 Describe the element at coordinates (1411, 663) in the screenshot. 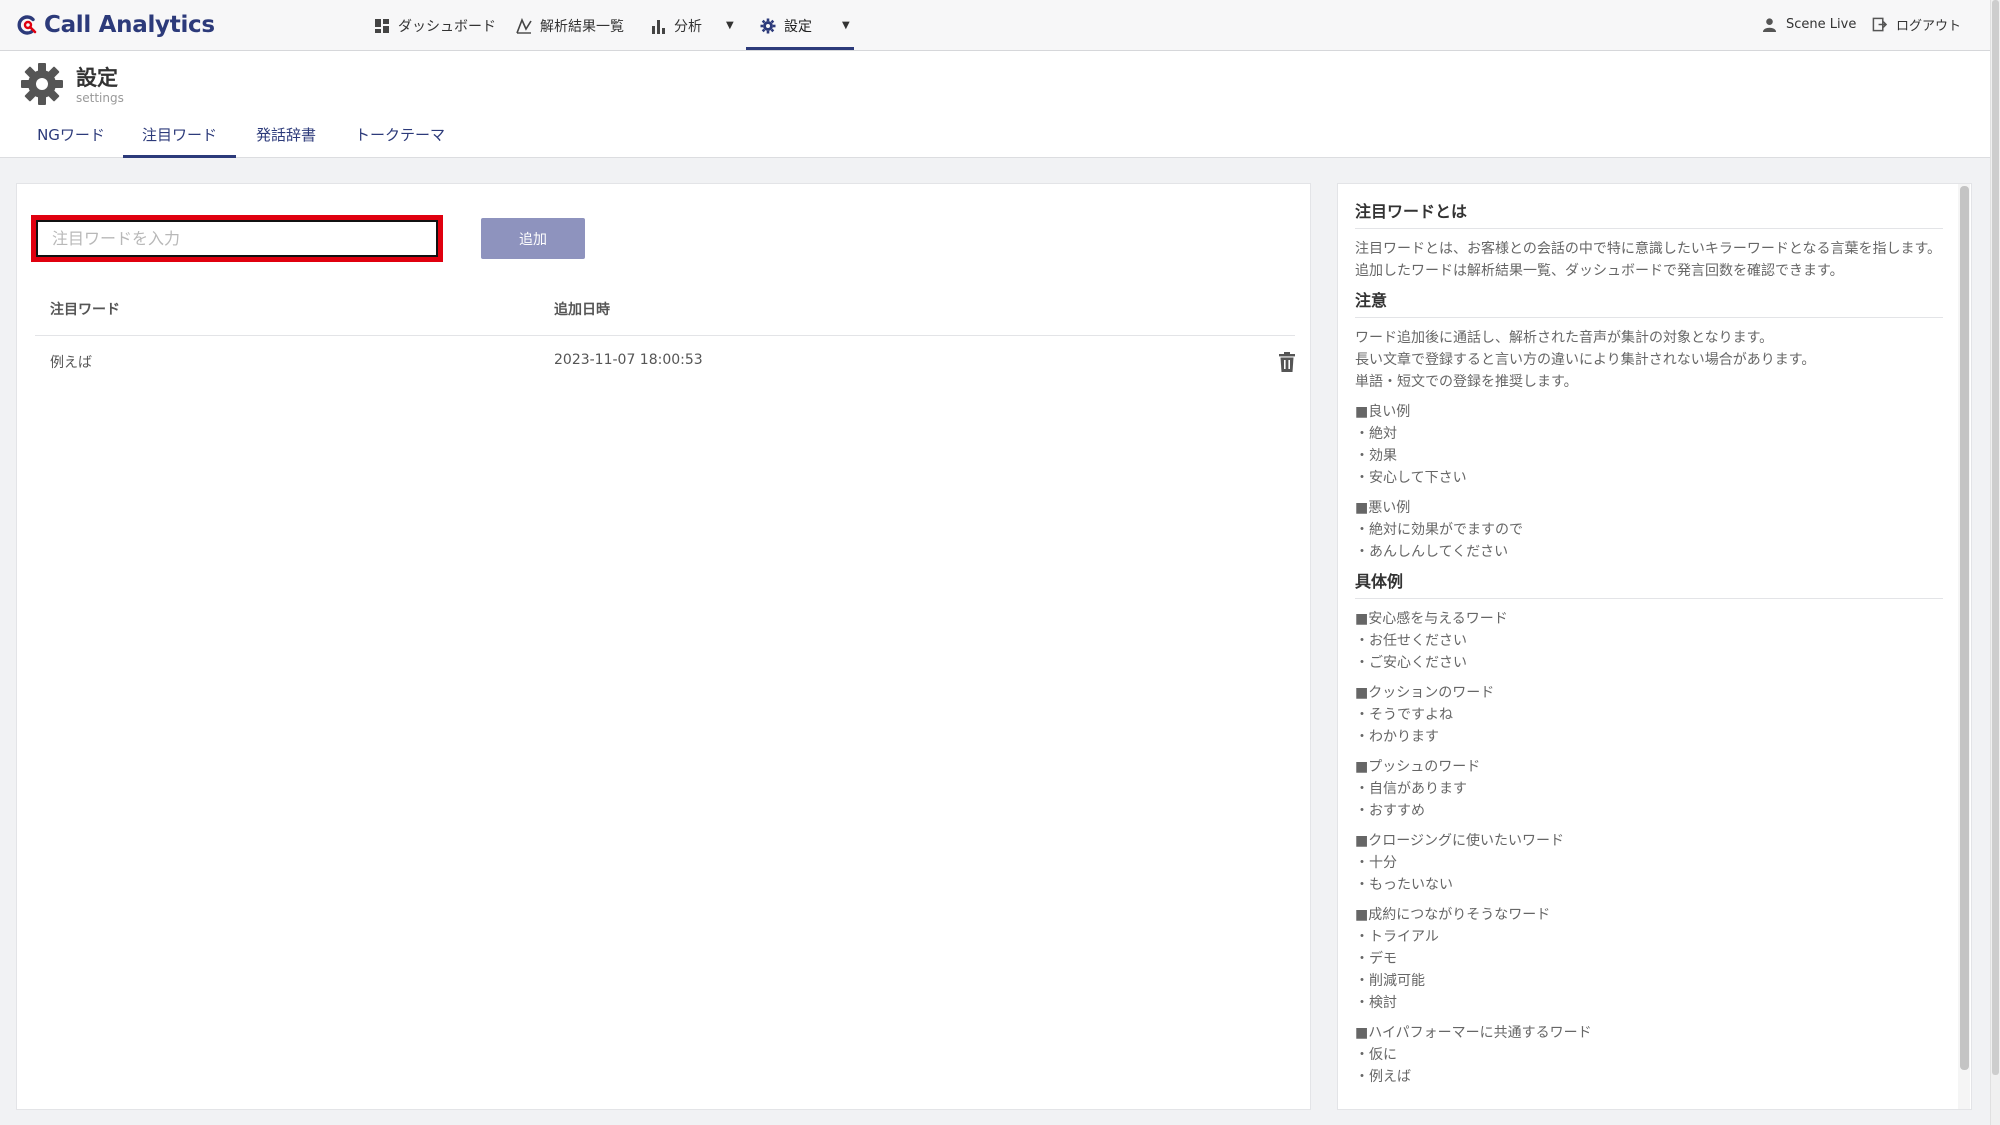

I see `list-item: ・ご安心ください` at that location.